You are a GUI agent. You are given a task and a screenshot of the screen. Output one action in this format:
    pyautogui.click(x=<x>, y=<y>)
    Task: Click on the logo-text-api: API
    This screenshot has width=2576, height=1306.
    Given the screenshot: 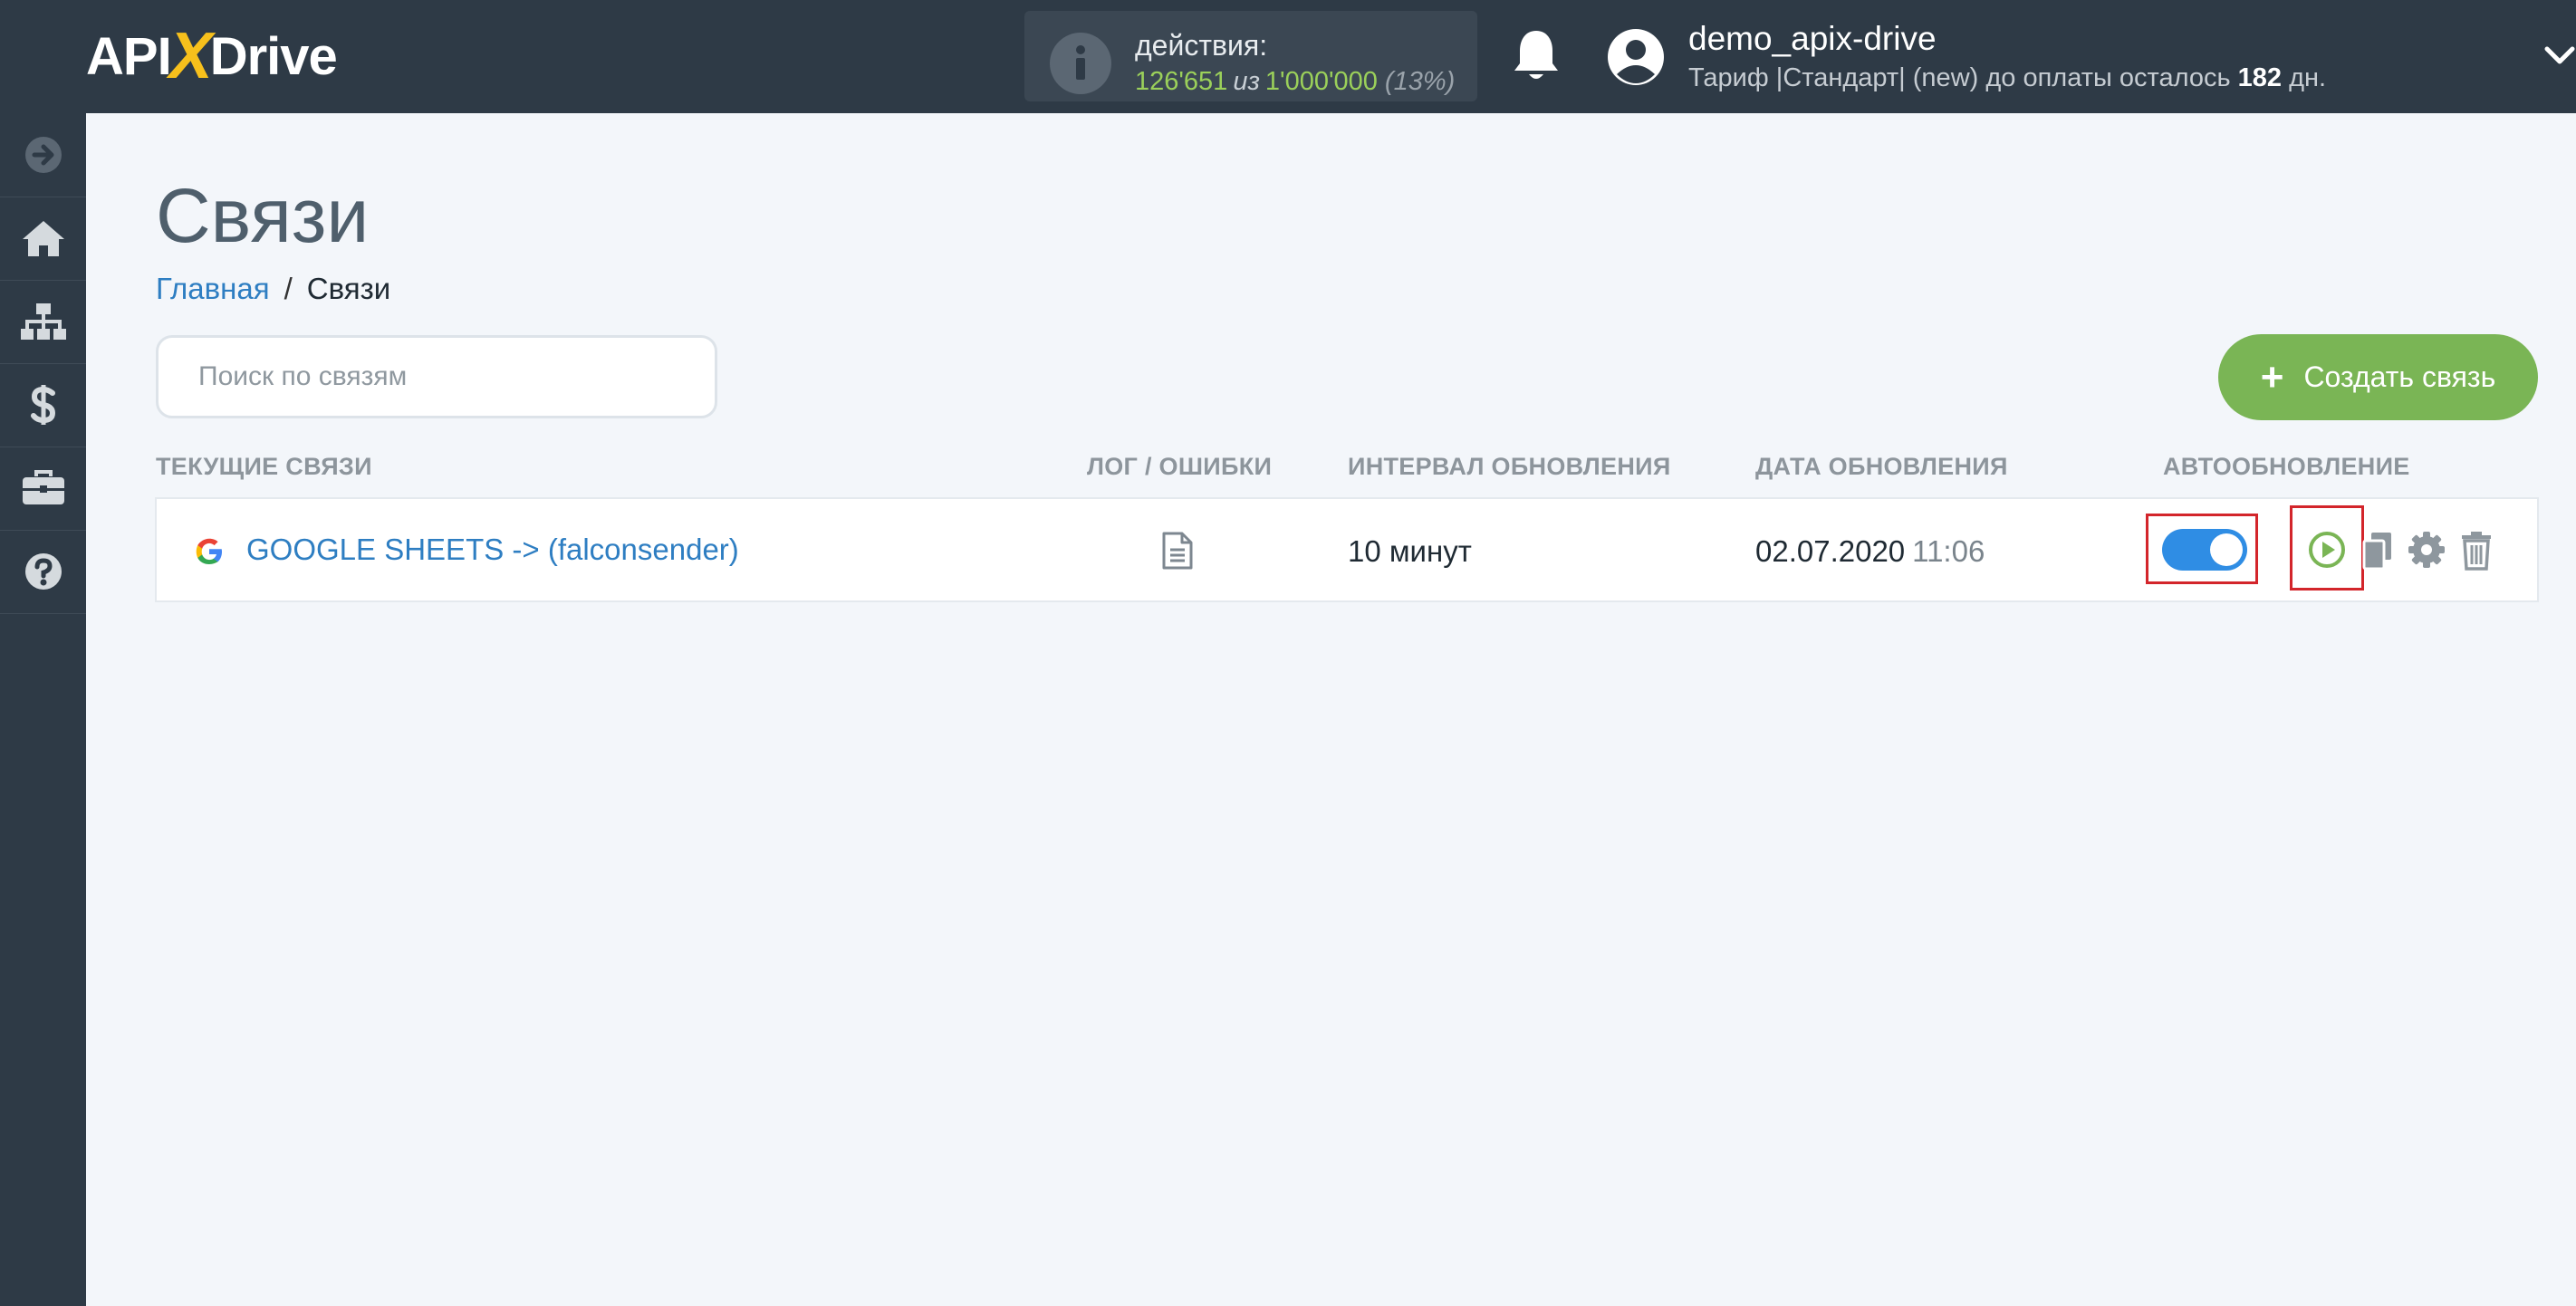 What is the action you would take?
    pyautogui.click(x=129, y=56)
    